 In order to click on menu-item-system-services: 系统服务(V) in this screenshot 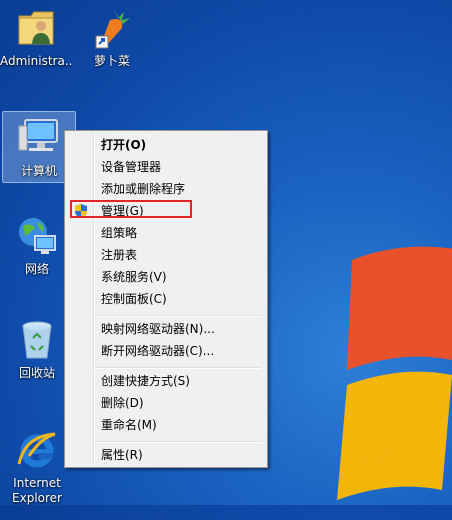, I will do `click(165, 277)`.